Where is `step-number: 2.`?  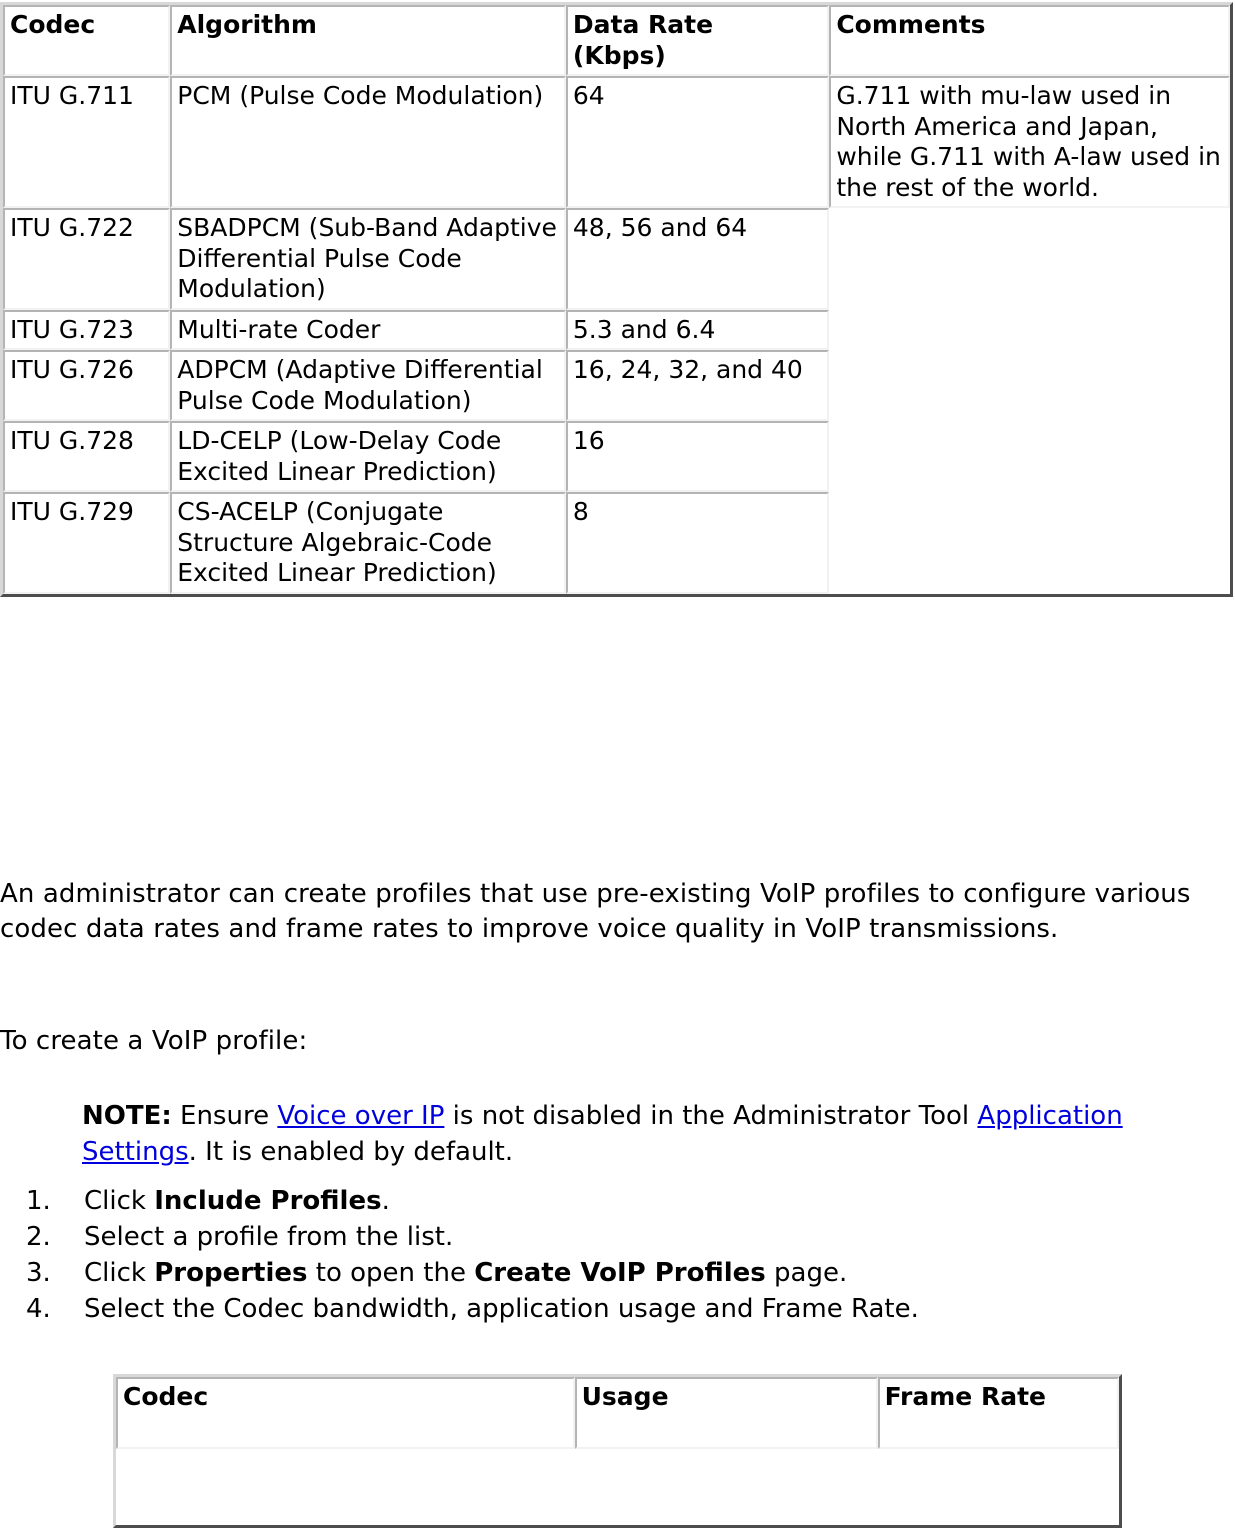 step-number: 2. is located at coordinates (38, 1237).